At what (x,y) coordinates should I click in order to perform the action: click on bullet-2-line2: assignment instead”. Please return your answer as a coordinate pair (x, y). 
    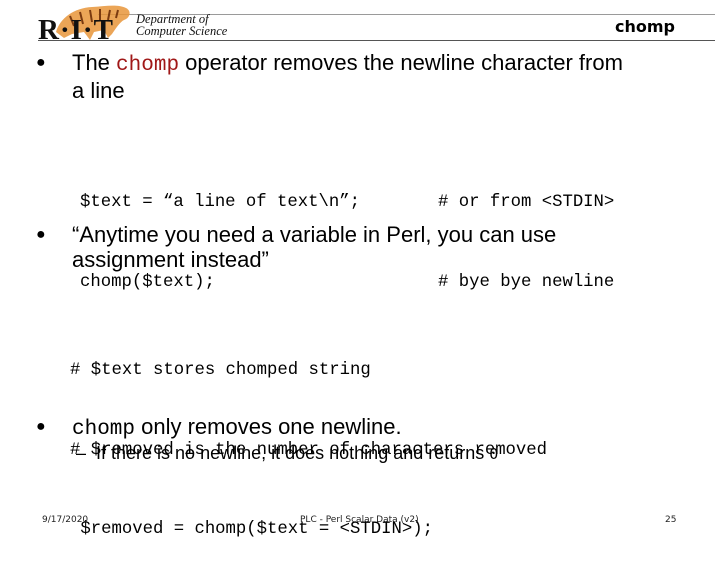
    Looking at the image, I should click on (170, 259).